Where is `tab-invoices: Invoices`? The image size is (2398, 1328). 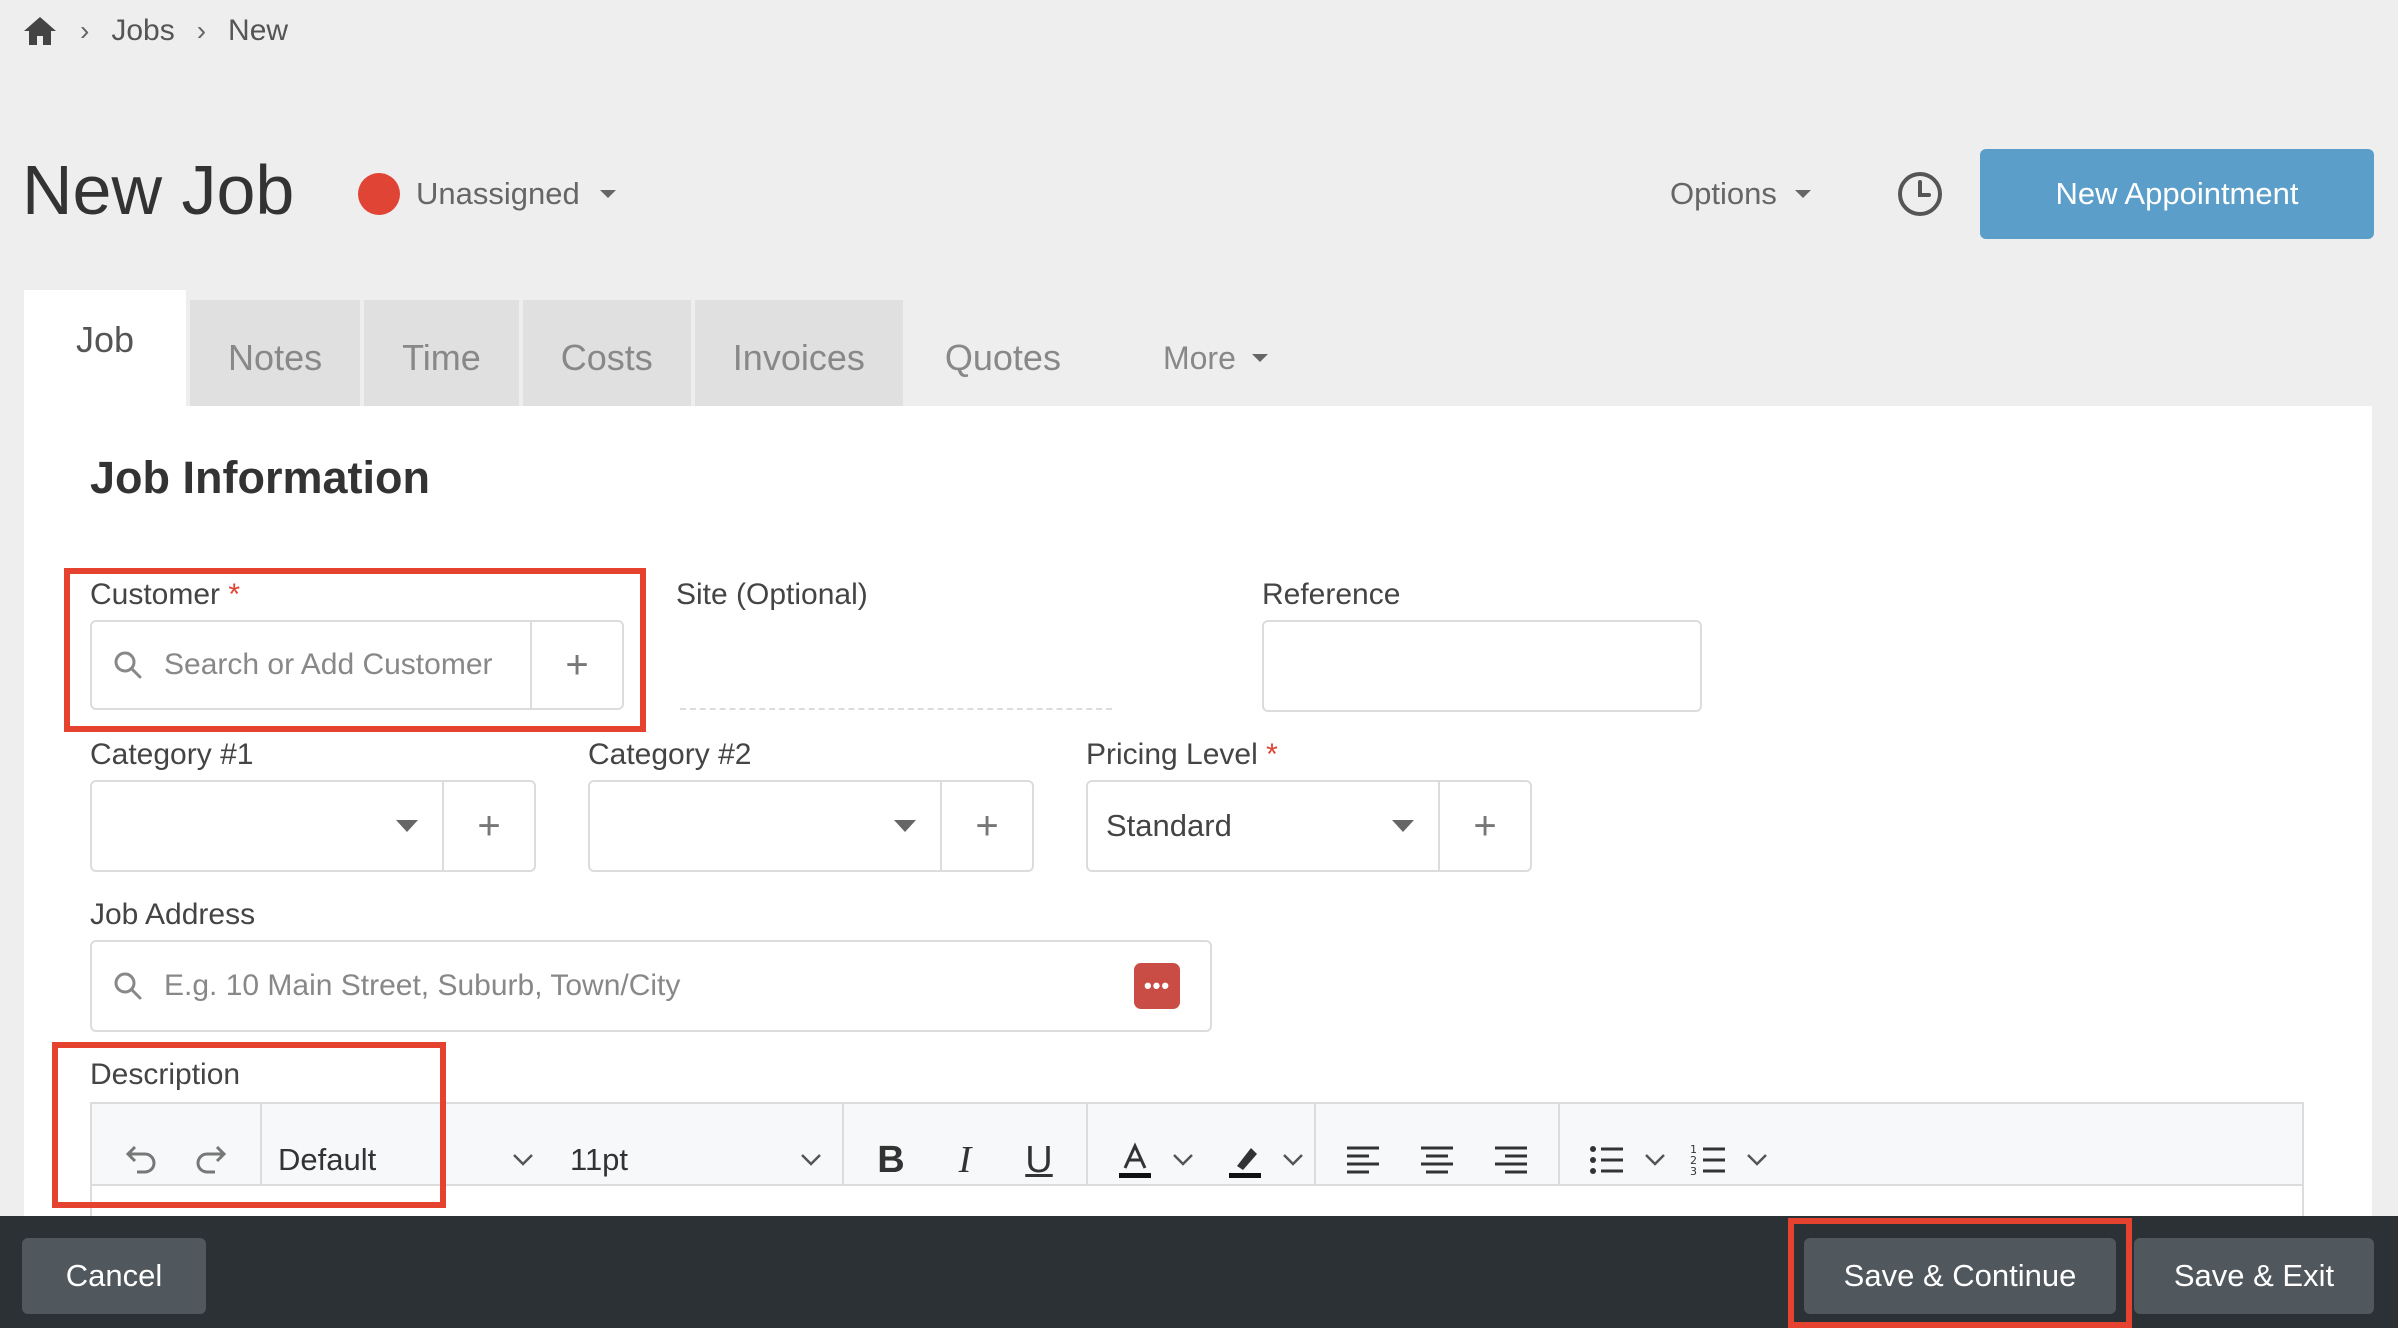 tab-invoices: Invoices is located at coordinates (798, 358).